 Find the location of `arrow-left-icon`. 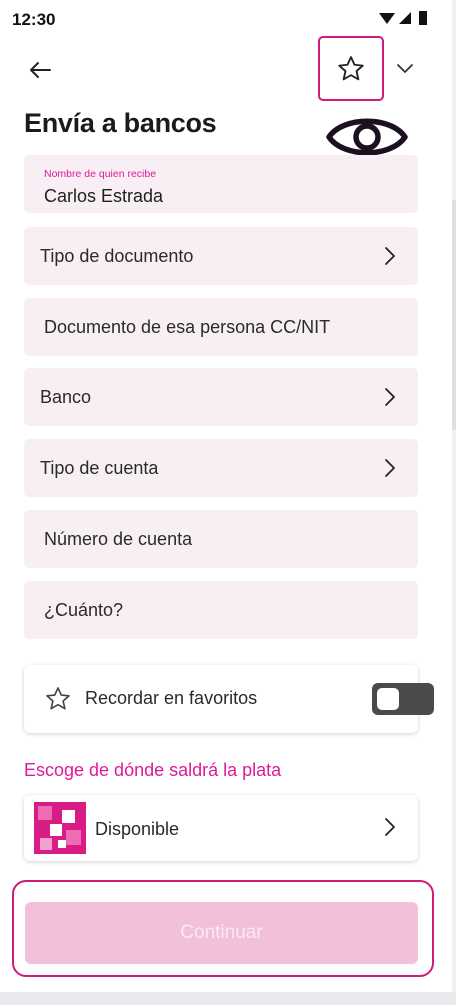

arrow-left-icon is located at coordinates (40, 70).